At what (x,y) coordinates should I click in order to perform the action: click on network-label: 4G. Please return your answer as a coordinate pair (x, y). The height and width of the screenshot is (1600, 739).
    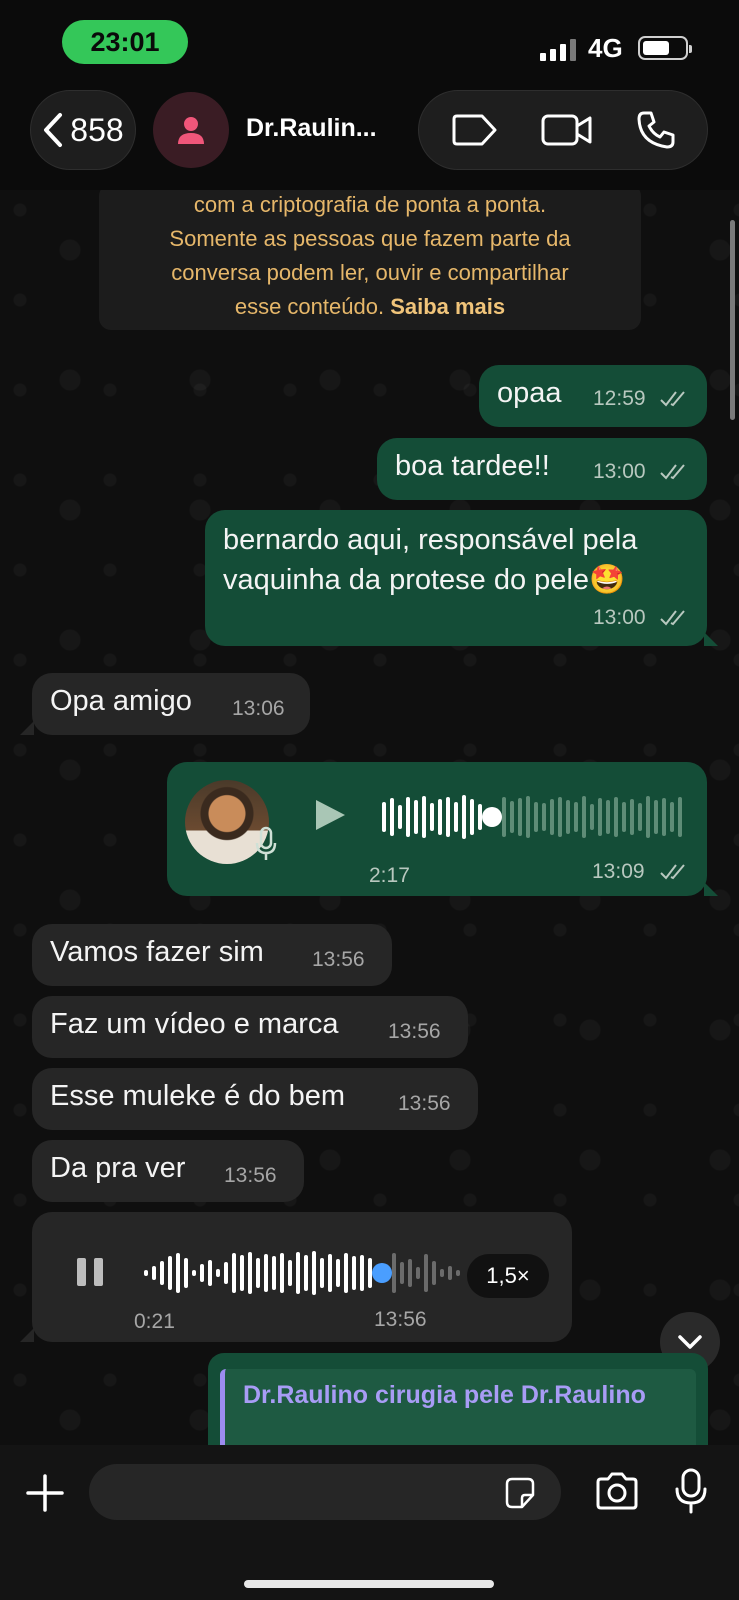
    Looking at the image, I should click on (605, 48).